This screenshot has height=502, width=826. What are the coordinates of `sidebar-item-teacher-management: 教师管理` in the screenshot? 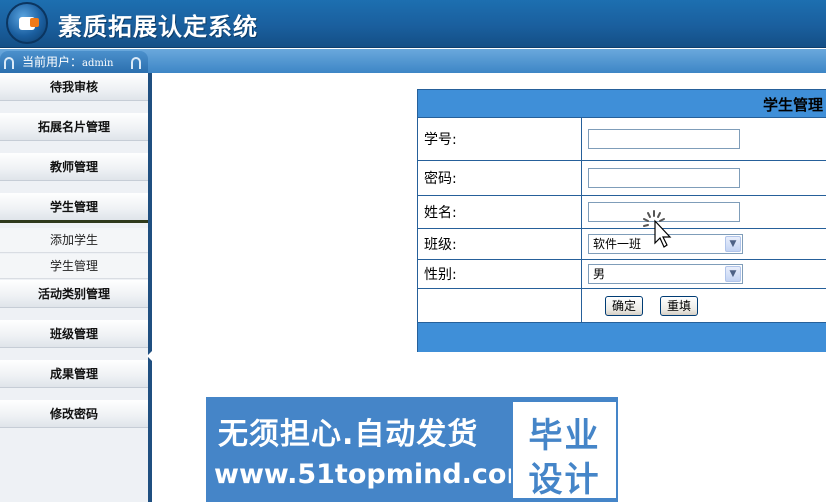 It's located at (74, 167).